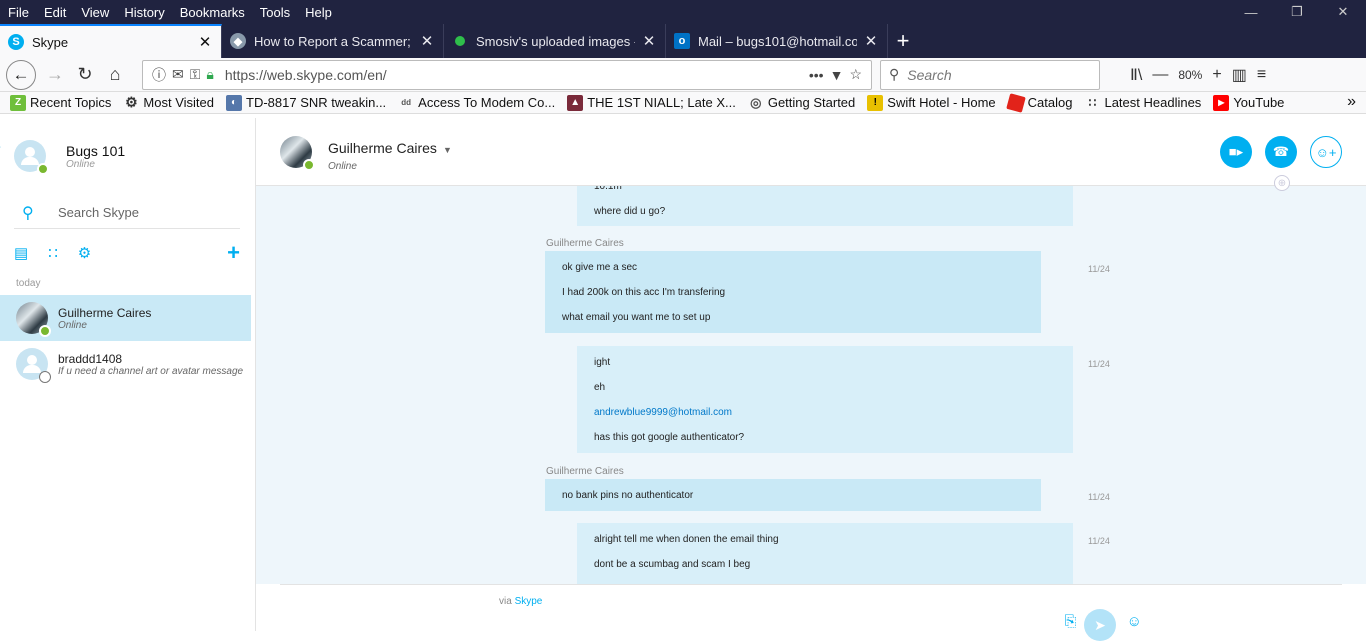 This screenshot has height=641, width=1366. I want to click on emoticon-icon: ☺, so click(1134, 622).